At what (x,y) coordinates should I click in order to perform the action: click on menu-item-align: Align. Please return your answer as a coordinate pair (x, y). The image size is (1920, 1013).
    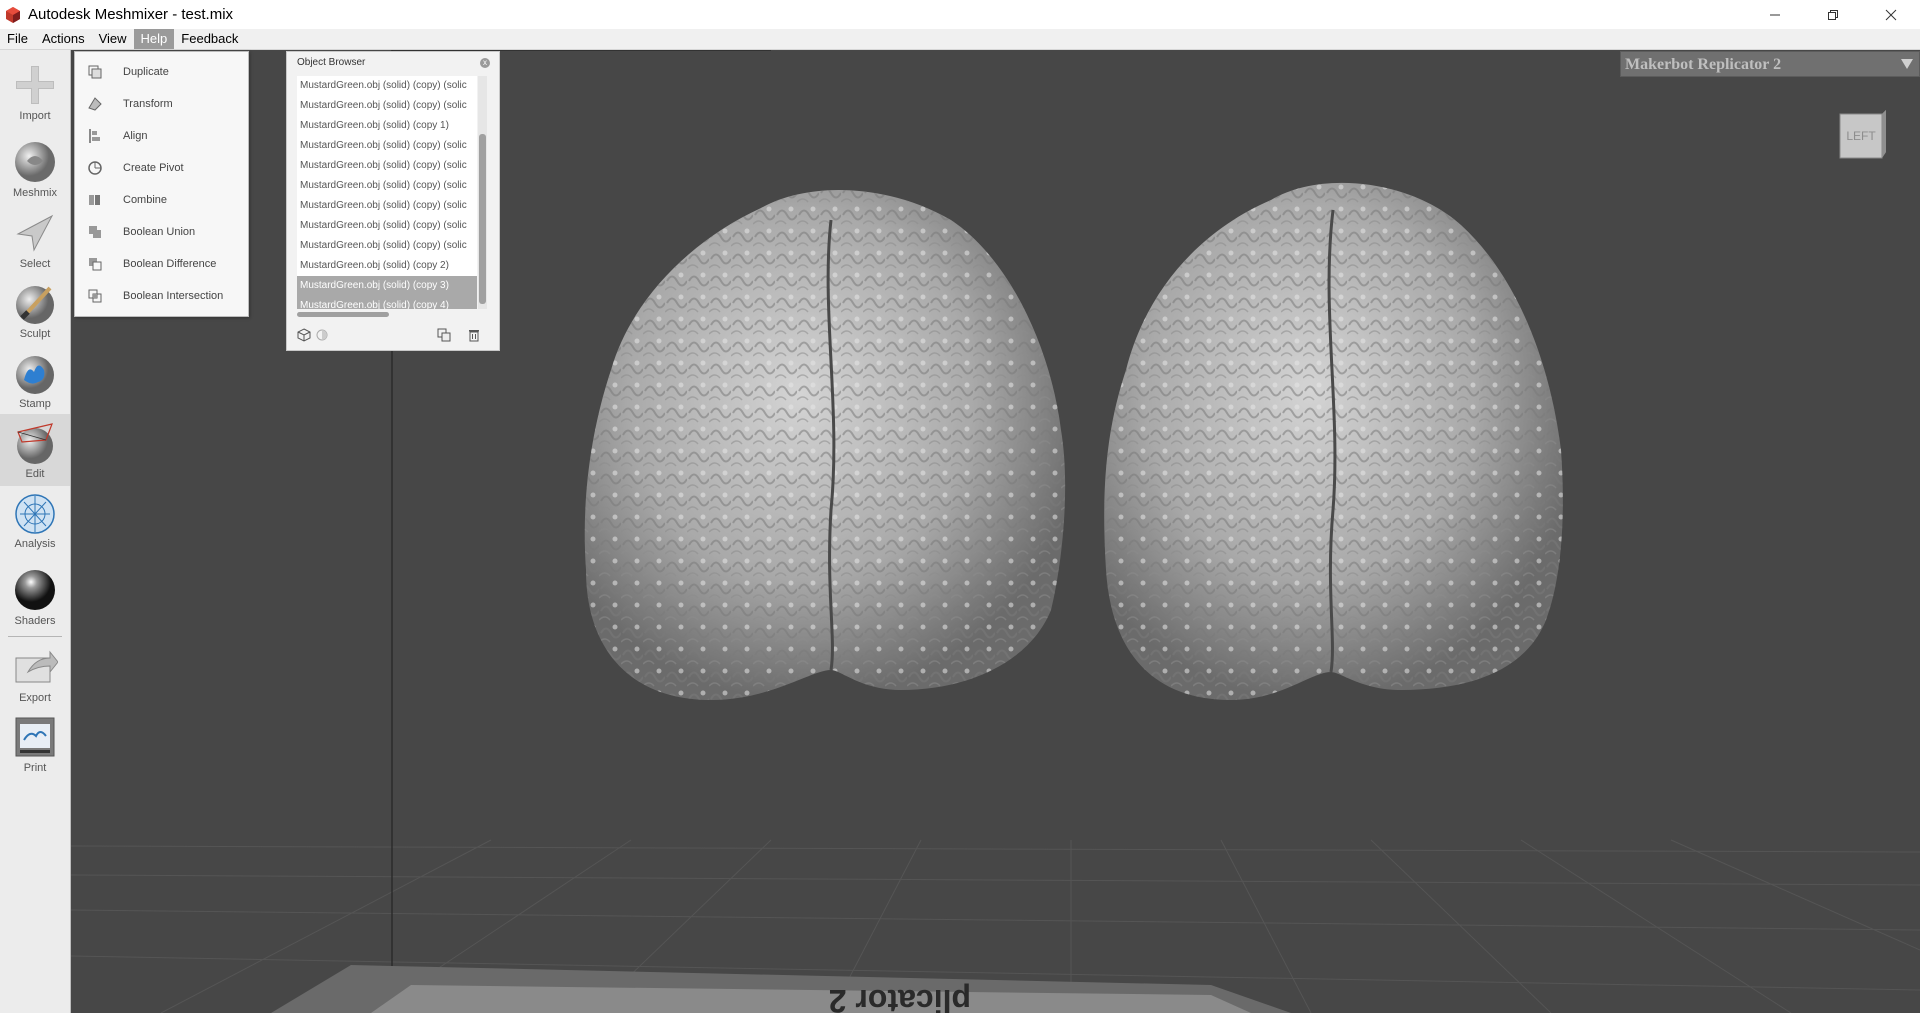
    Looking at the image, I should click on (161, 136).